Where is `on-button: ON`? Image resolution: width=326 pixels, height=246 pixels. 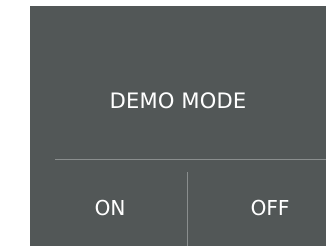 on-button: ON is located at coordinates (110, 208).